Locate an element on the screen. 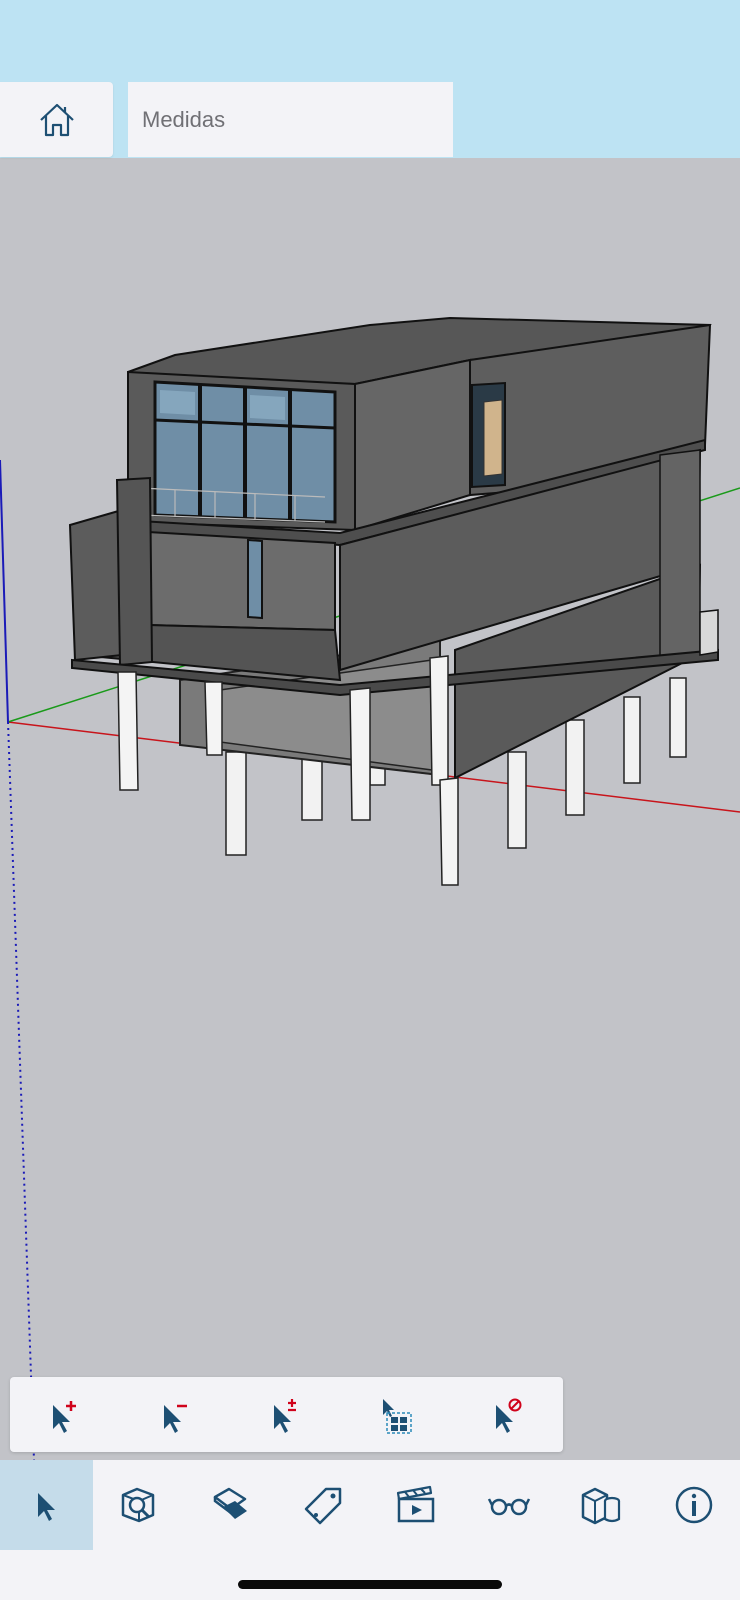  select-add-tool is located at coordinates (65, 1415).